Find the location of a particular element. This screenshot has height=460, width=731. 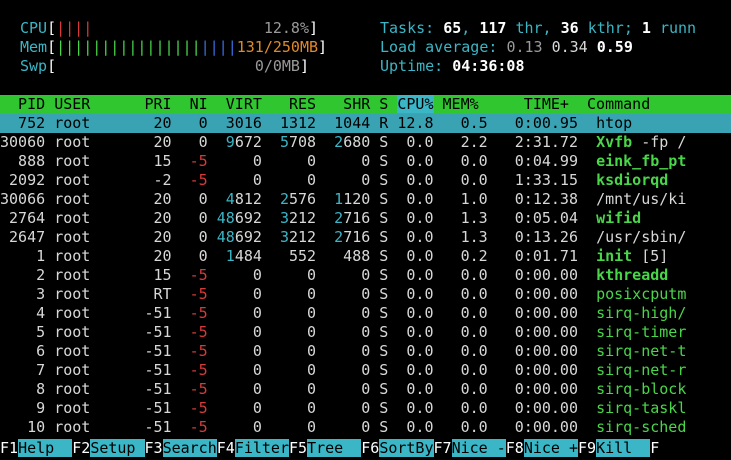

col-mem-header: MEM% is located at coordinates (456, 104).